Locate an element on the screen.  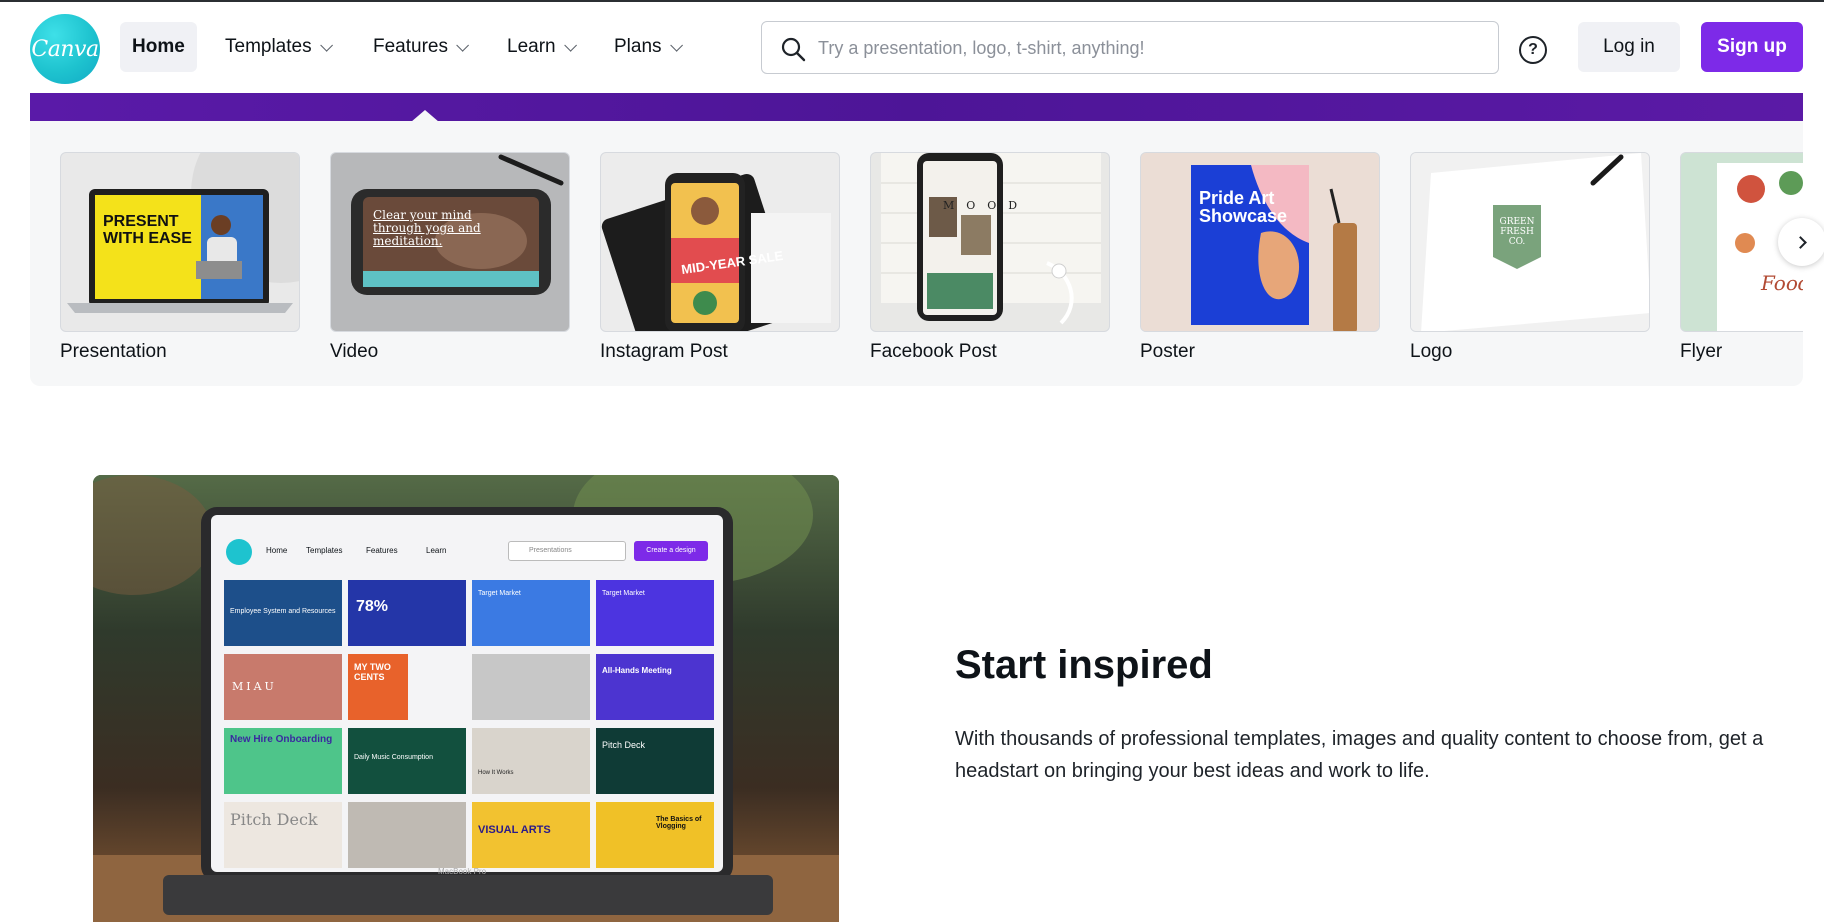
poster-thumbnail: Pride Art Showcase is located at coordinates (1260, 242).